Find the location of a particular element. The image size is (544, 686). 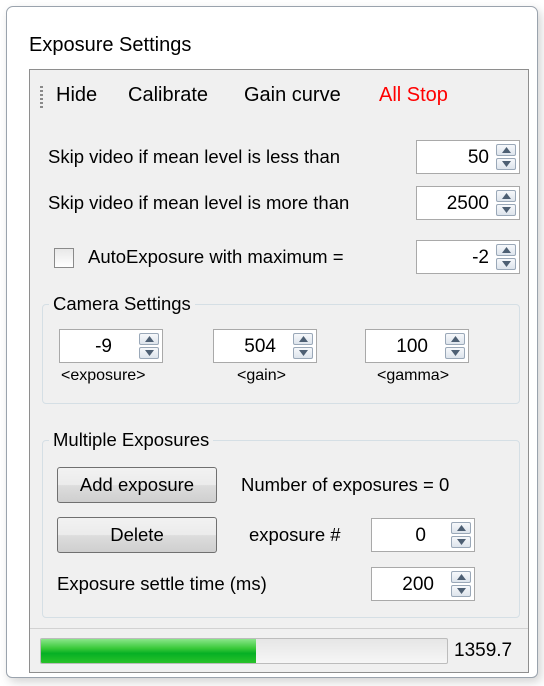

delete-button: Delete is located at coordinates (137, 535).